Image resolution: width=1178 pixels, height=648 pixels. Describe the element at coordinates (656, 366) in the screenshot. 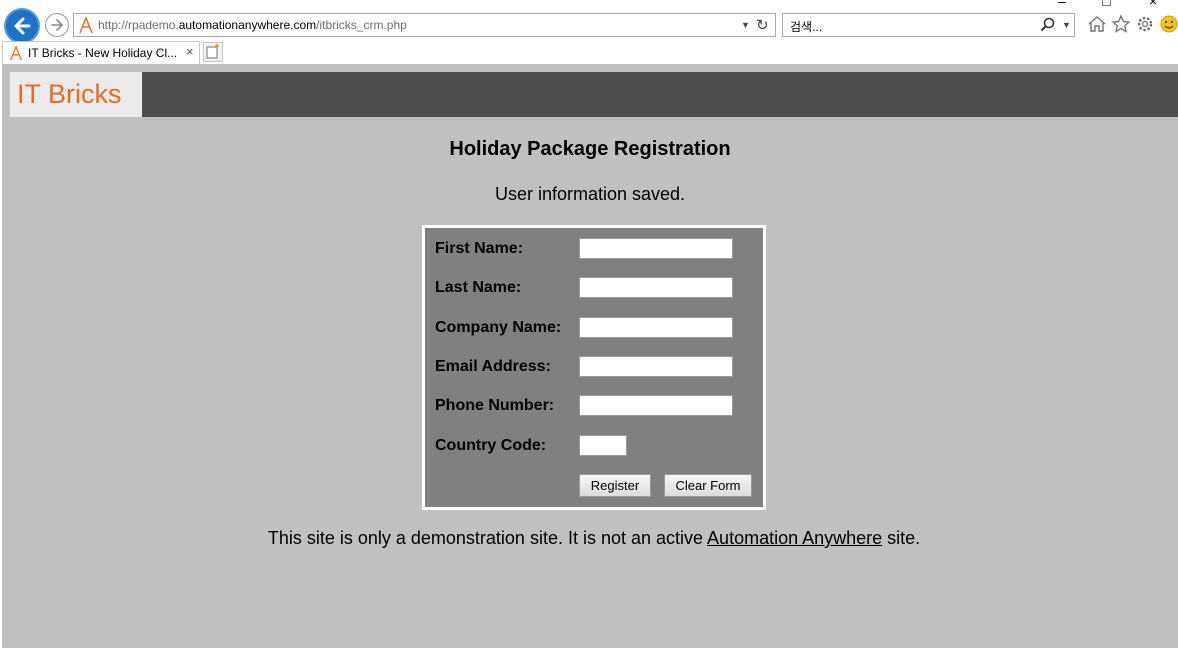

I see `email-field` at that location.